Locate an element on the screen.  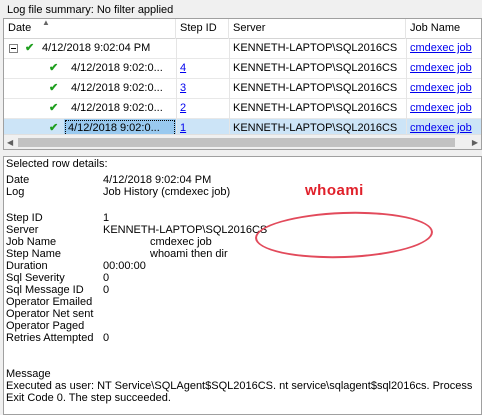
detail-label: Step Name is located at coordinates (34, 254).